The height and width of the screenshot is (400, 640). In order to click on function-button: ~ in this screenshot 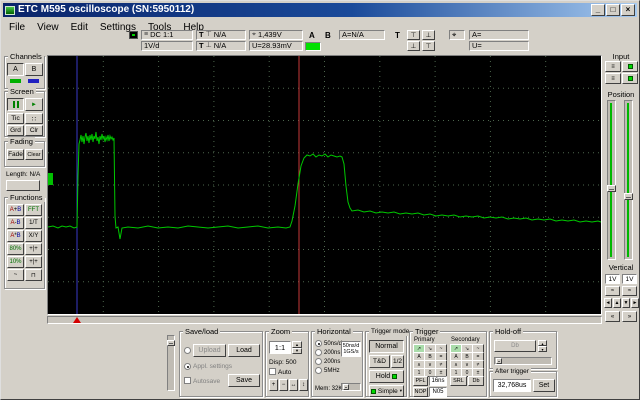, I will do `click(15, 275)`.